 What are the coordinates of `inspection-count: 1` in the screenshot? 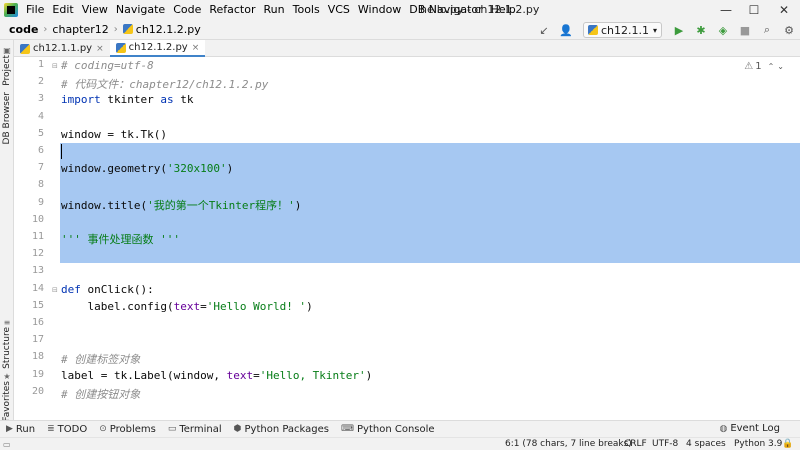 It's located at (758, 66).